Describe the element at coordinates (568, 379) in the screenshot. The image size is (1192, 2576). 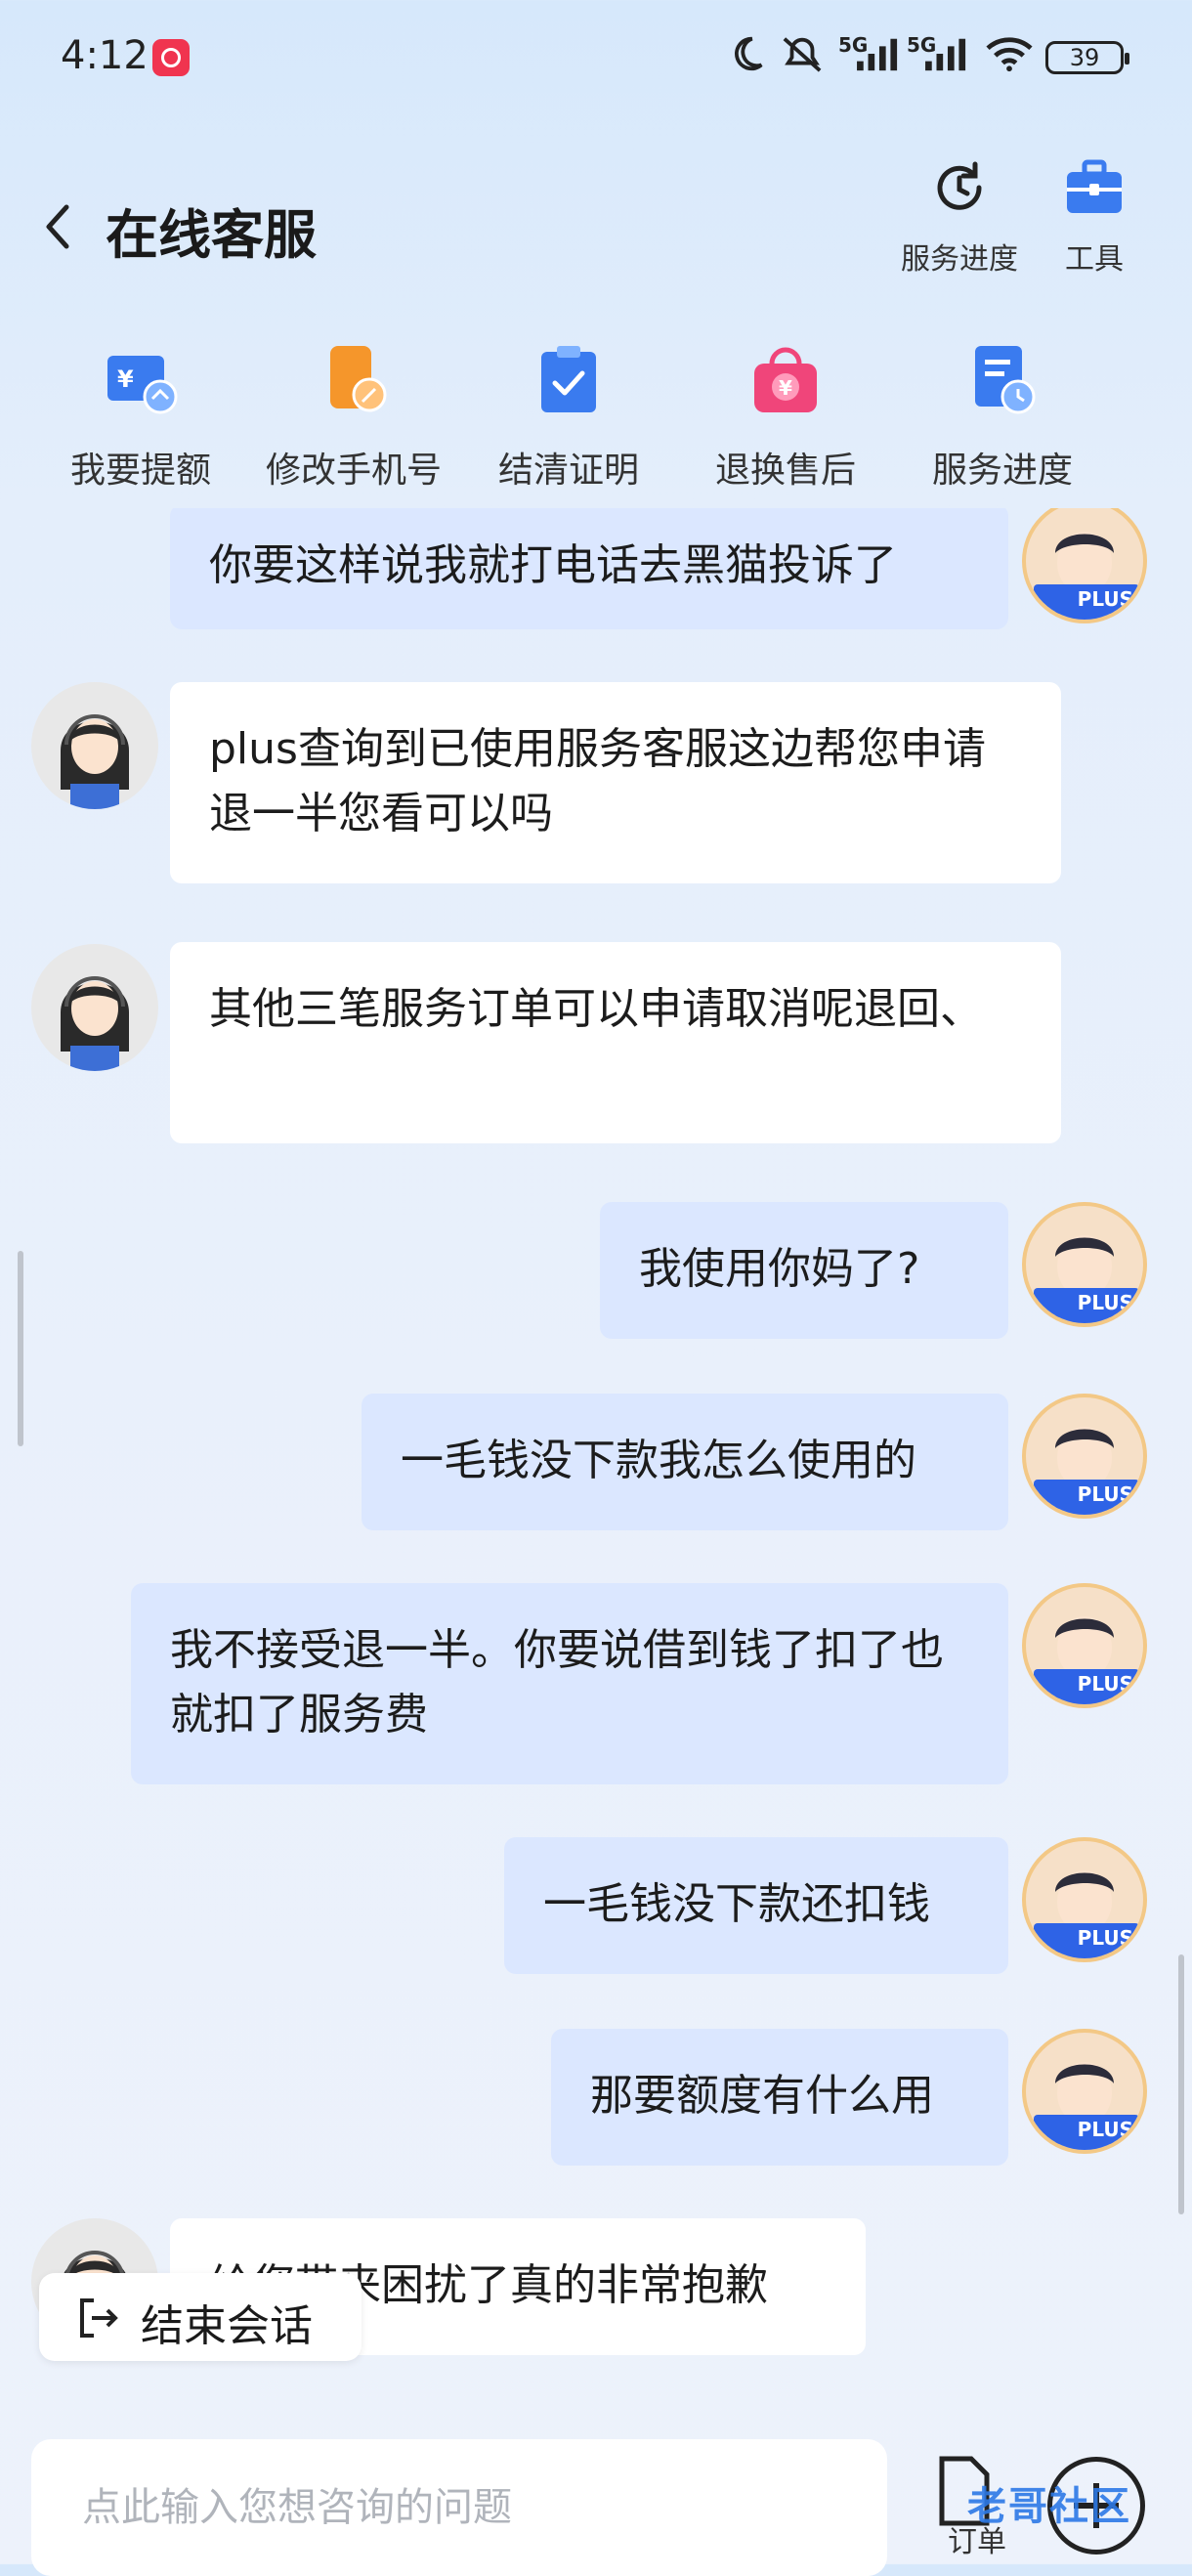
I see `clipboard-check-icon` at that location.